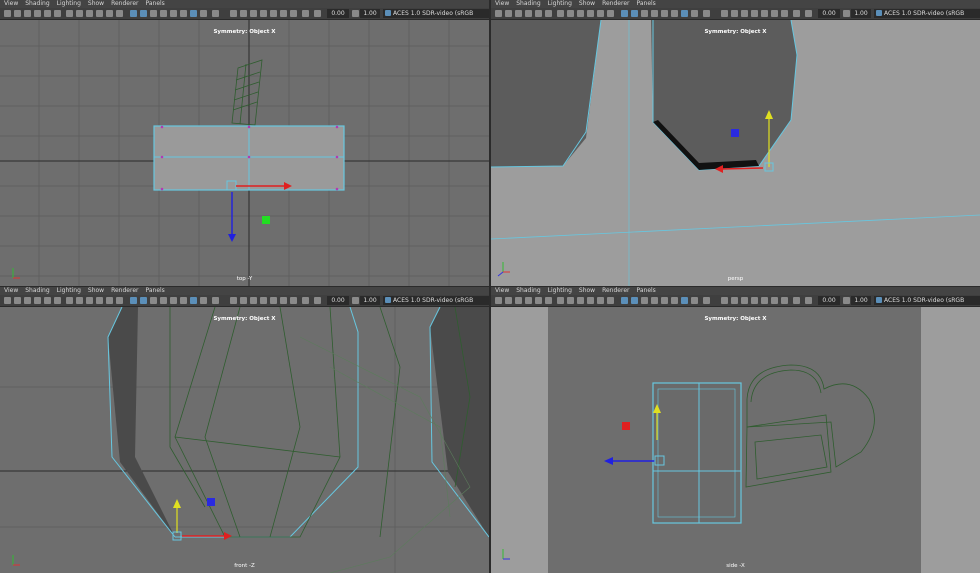 The image size is (980, 573). What do you see at coordinates (846, 300) in the screenshot?
I see `gamma-toggle-icon` at bounding box center [846, 300].